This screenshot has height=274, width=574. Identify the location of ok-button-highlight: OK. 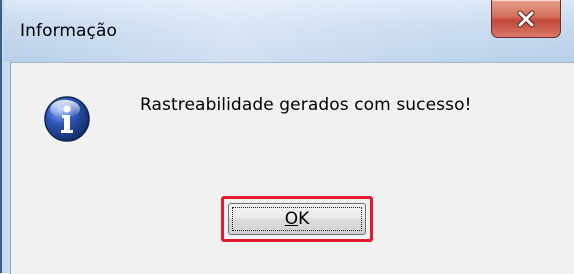
(297, 219).